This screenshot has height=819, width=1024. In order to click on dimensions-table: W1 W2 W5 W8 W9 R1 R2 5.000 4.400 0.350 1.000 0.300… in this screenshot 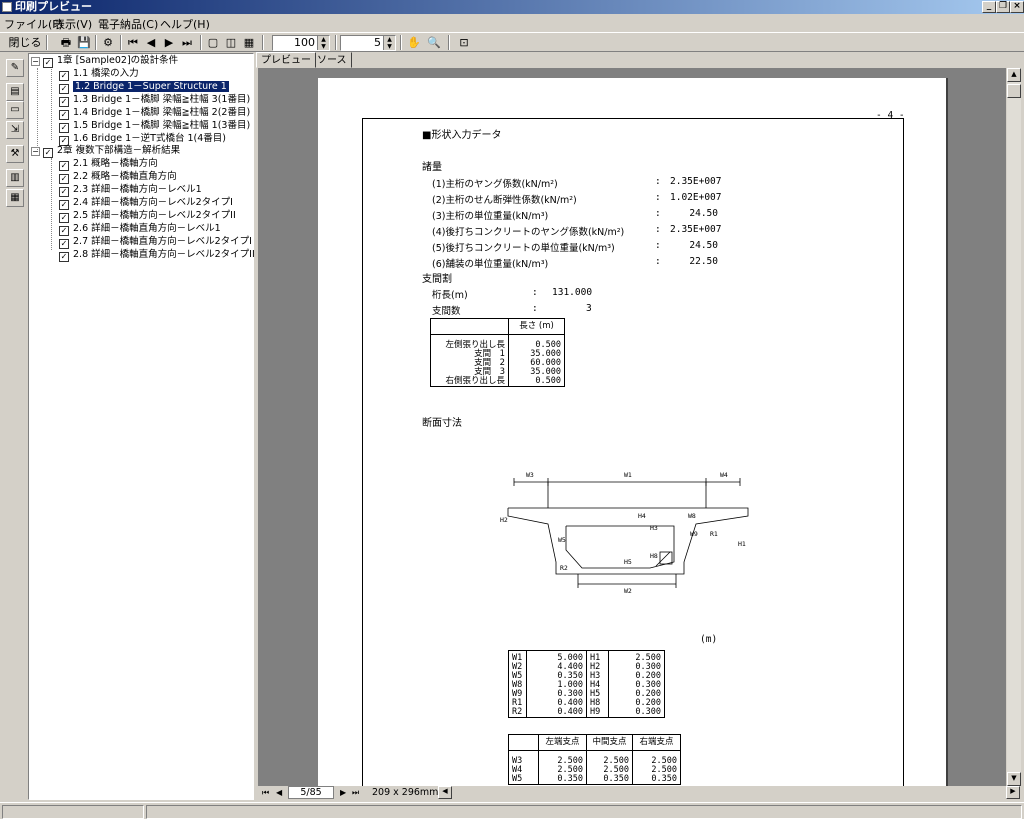, I will do `click(586, 684)`.